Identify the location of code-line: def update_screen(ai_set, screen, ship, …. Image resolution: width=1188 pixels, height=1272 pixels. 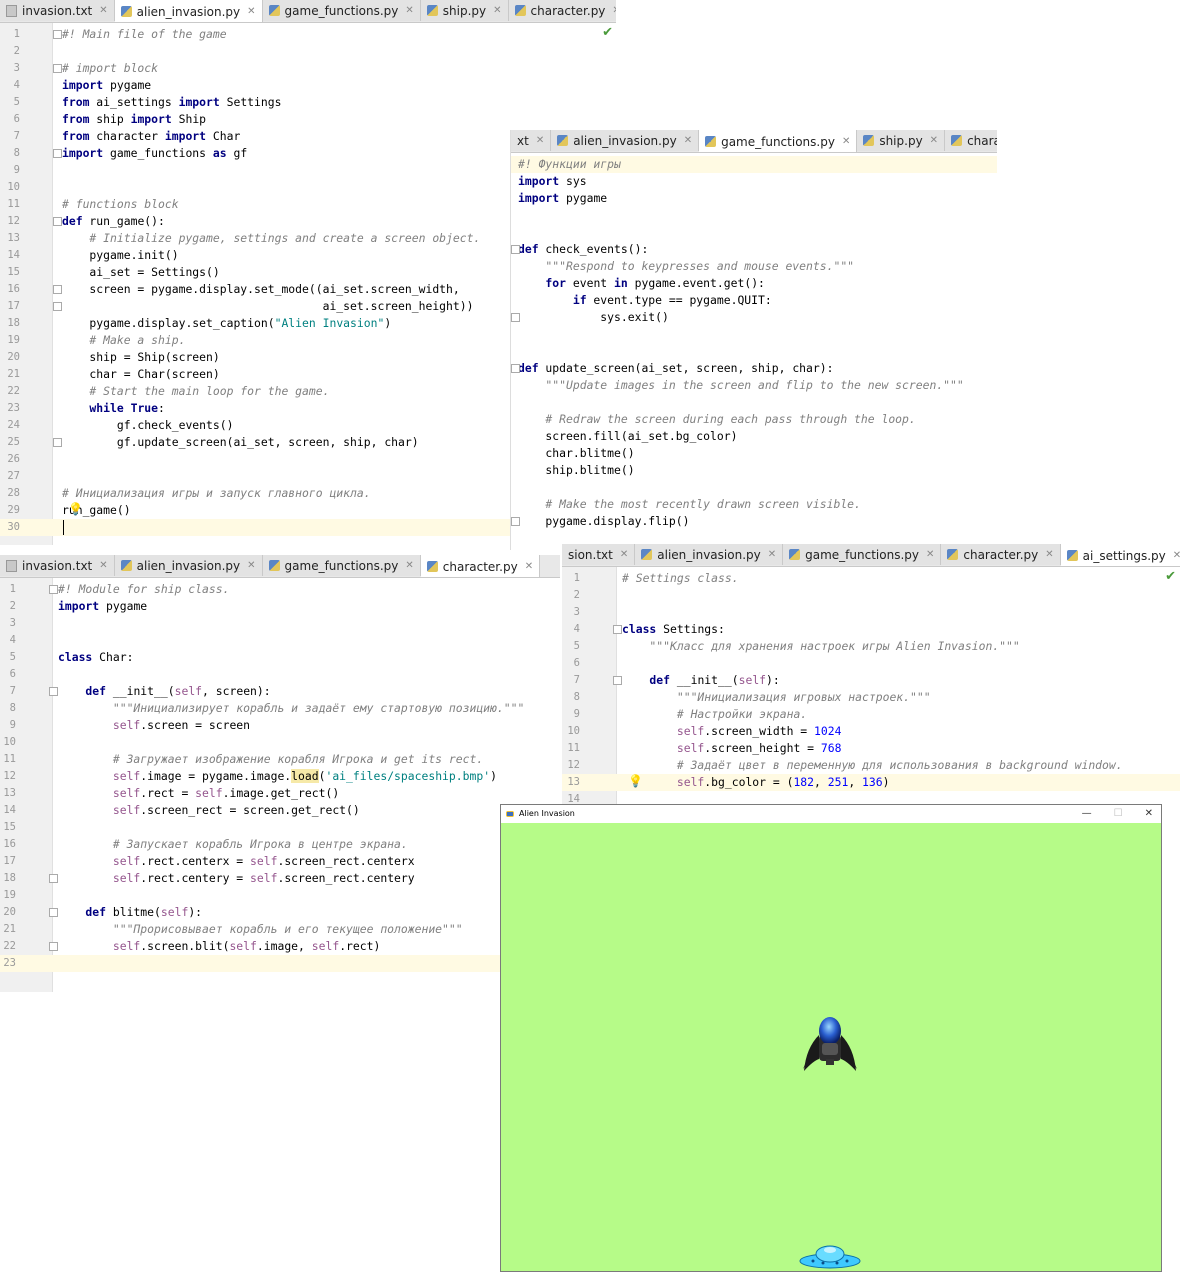
(754, 368).